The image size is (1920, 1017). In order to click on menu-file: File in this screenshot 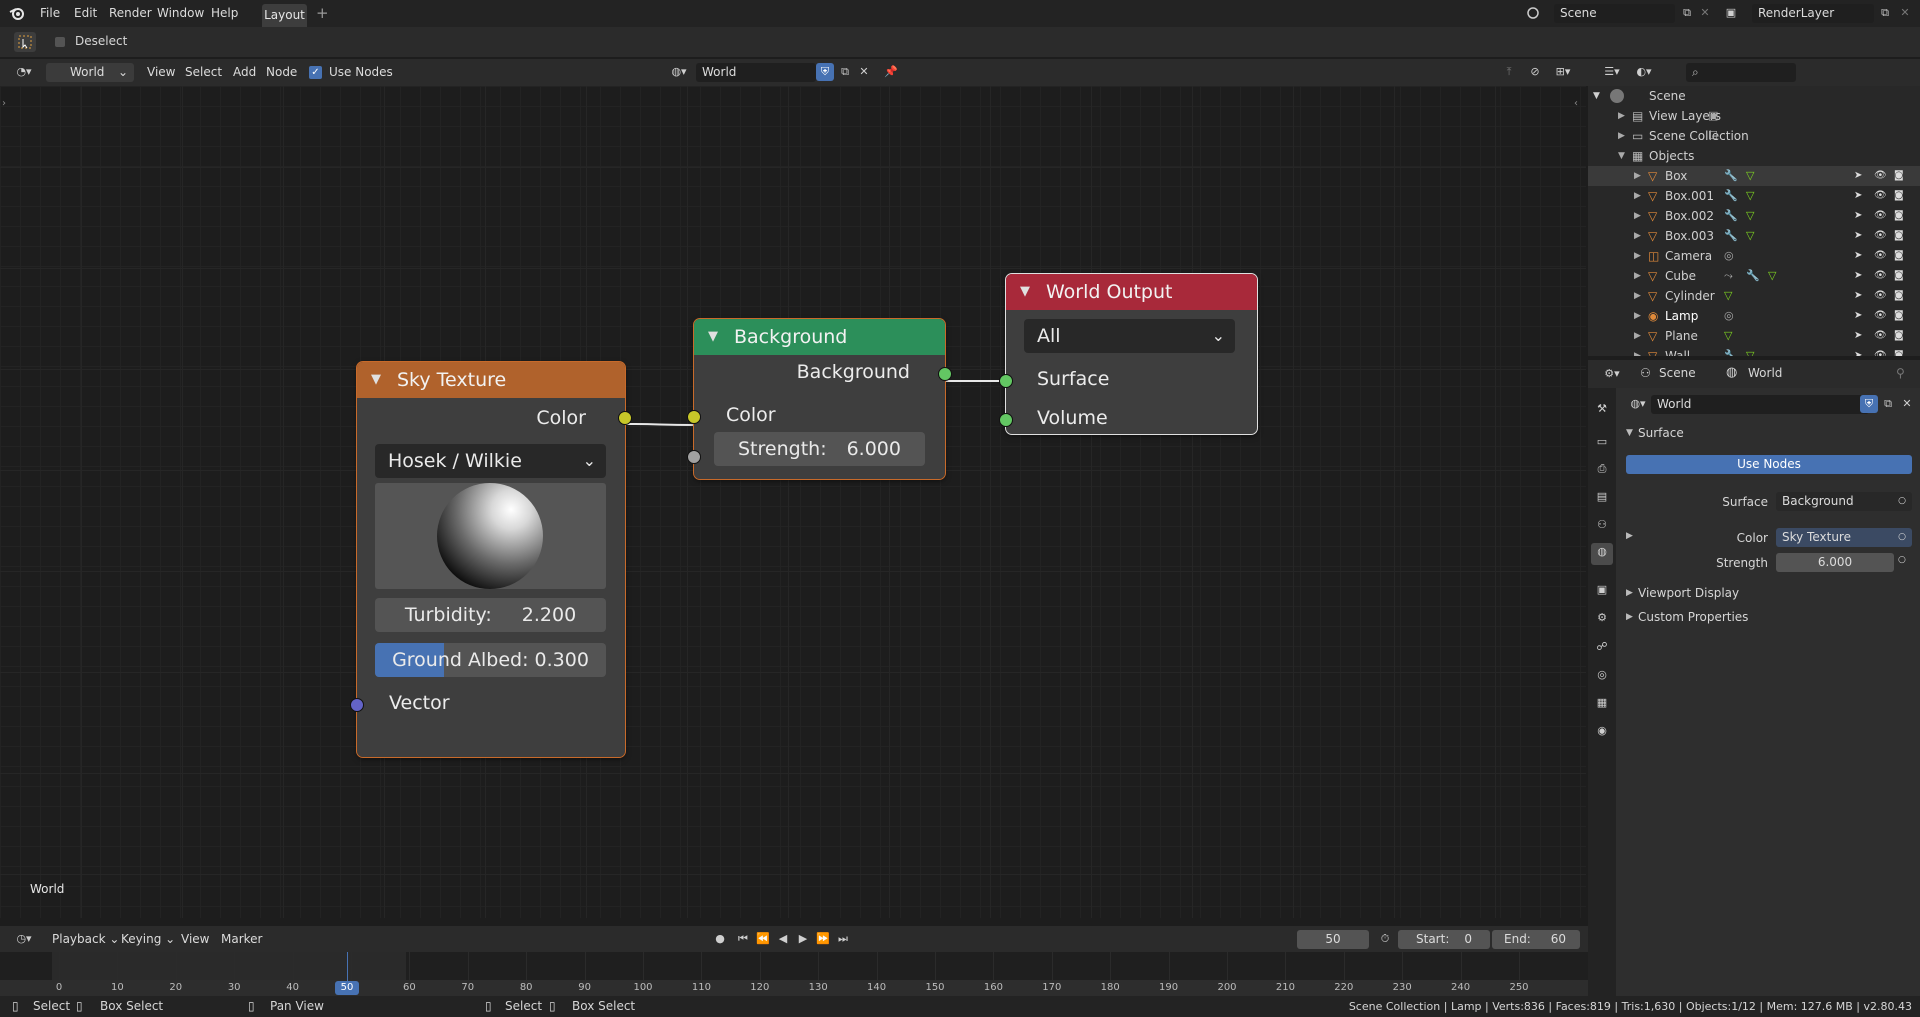, I will do `click(50, 13)`.